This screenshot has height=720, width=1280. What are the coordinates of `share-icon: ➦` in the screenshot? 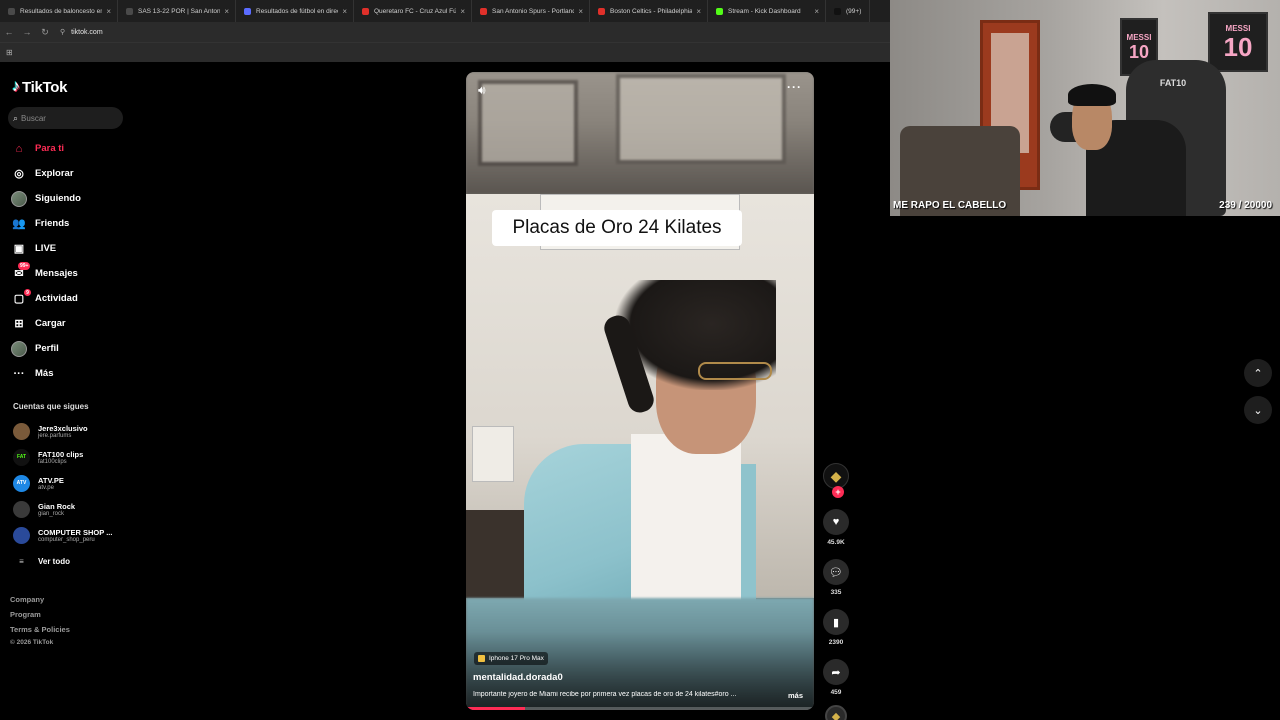 It's located at (836, 672).